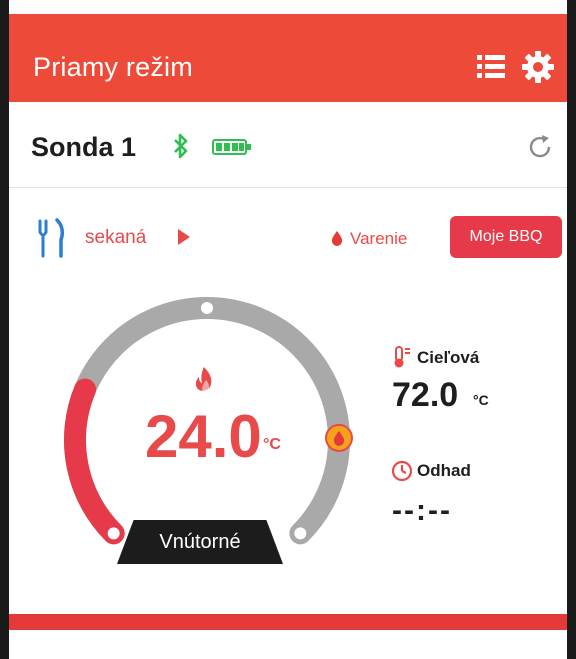 Image resolution: width=576 pixels, height=659 pixels. What do you see at coordinates (288, 622) in the screenshot?
I see `bottom-accent-bar` at bounding box center [288, 622].